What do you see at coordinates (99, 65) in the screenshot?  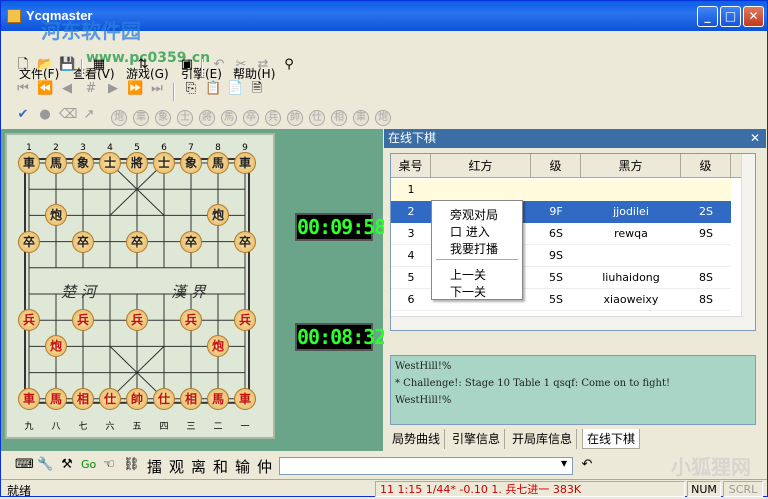 I see `board-icon: ▦` at bounding box center [99, 65].